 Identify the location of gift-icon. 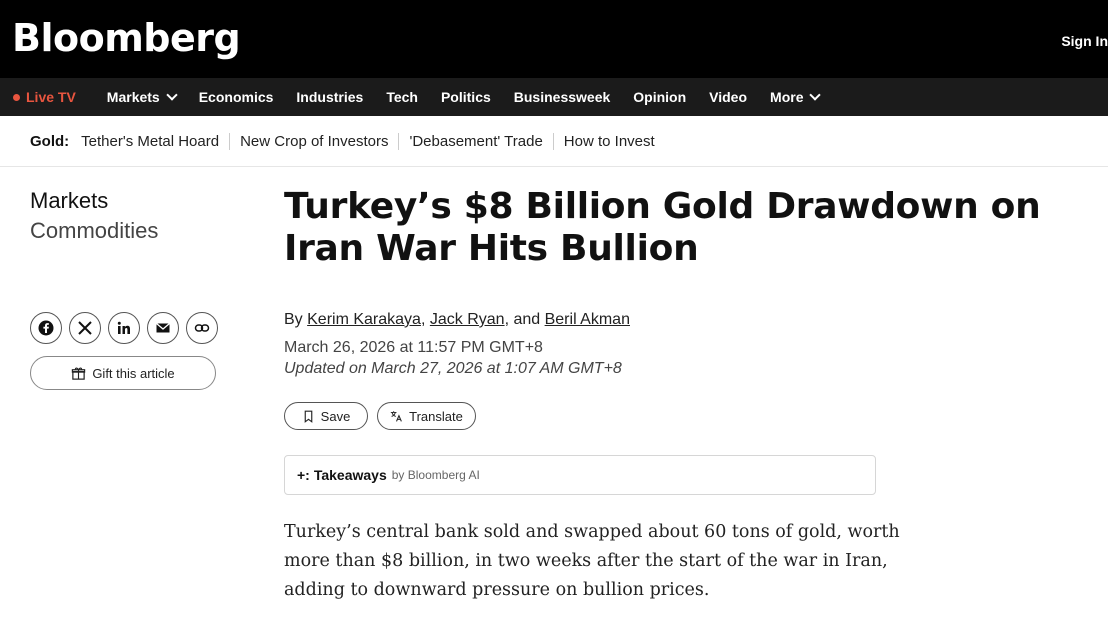
(79, 373).